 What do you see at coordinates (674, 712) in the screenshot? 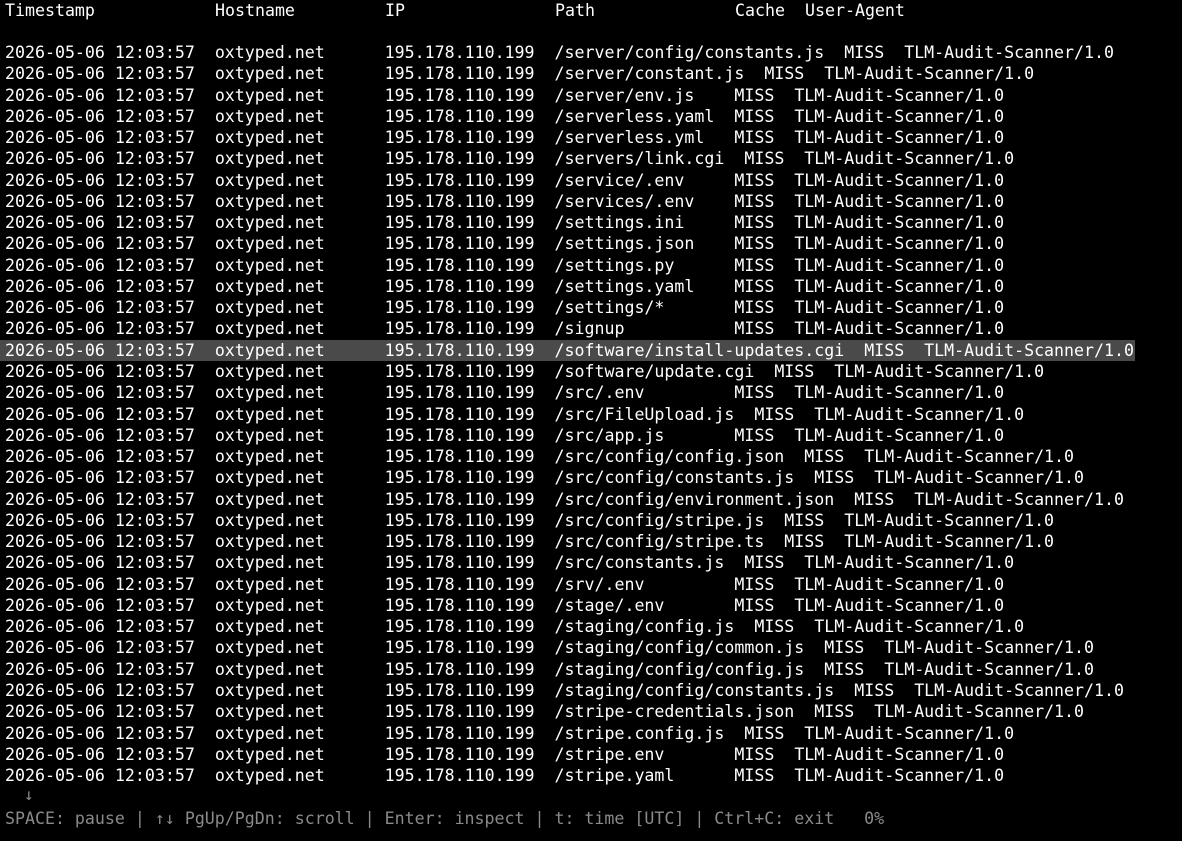
I see `row-path: /stripe-credentials.json` at bounding box center [674, 712].